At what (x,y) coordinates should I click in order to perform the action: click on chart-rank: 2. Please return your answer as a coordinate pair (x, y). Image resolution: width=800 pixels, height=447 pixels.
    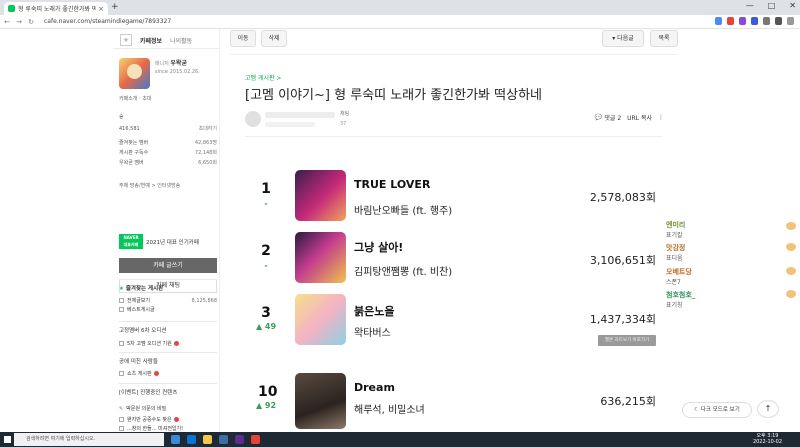
    Looking at the image, I should click on (266, 251).